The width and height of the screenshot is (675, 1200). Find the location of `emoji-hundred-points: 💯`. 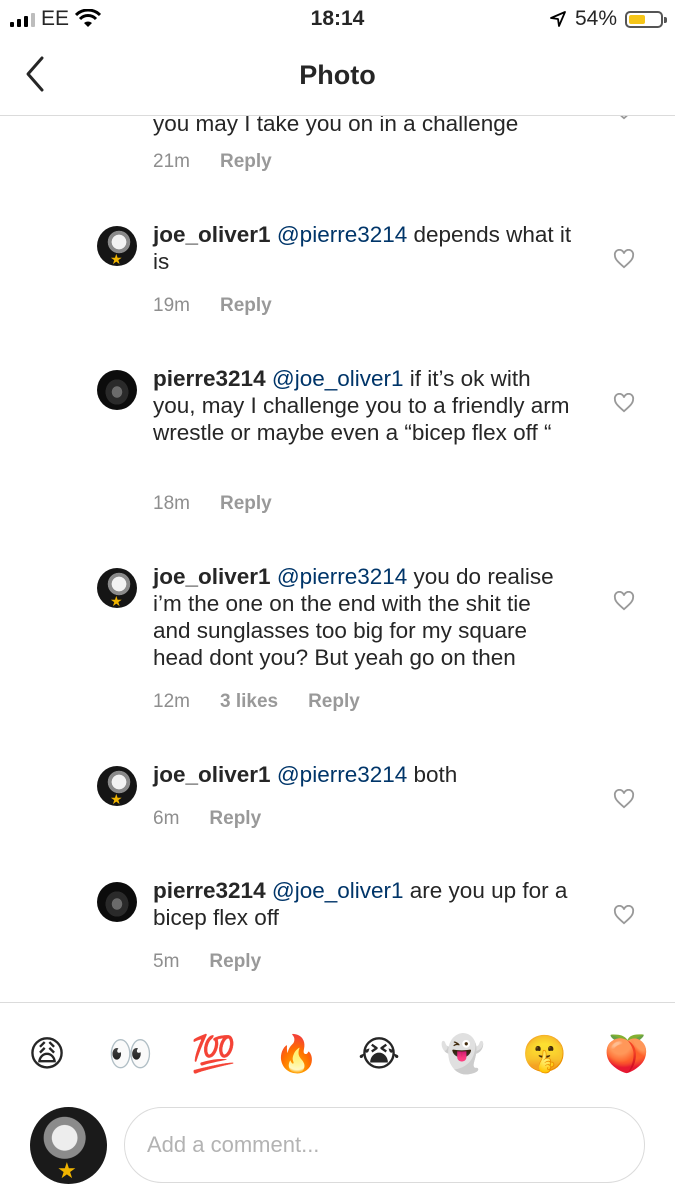

emoji-hundred-points: 💯 is located at coordinates (213, 1055).